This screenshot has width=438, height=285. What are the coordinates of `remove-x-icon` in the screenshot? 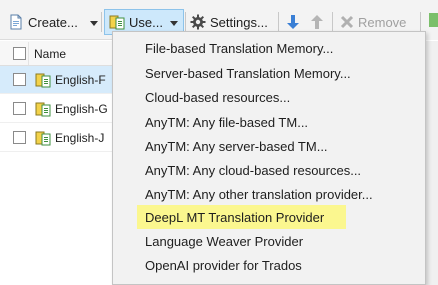 It's located at (347, 22).